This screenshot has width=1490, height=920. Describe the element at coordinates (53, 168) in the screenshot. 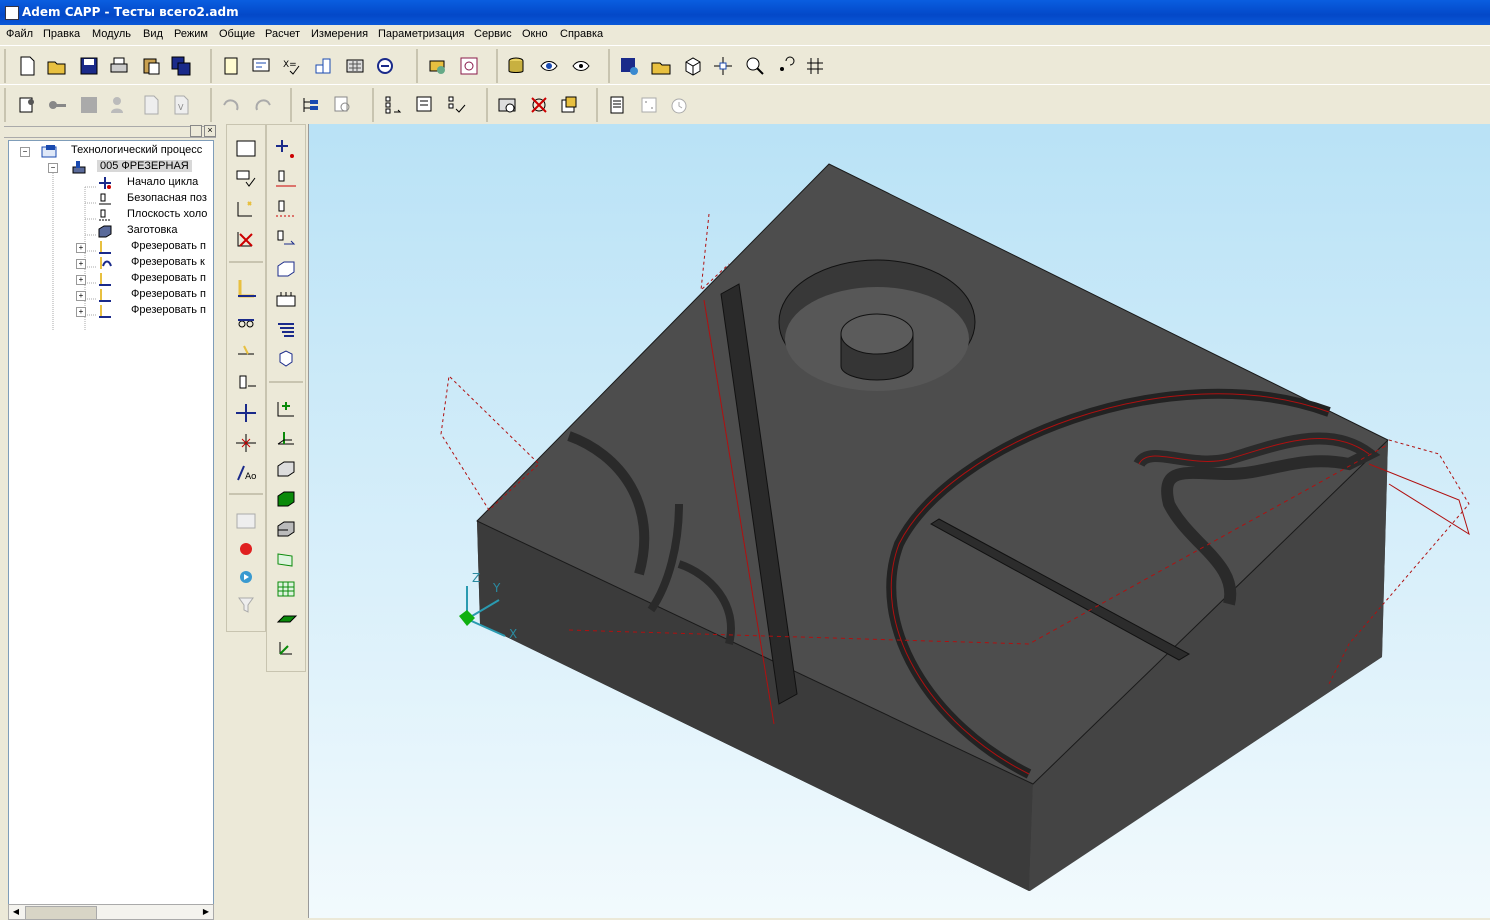

I see `collapse-operation-button: −` at that location.